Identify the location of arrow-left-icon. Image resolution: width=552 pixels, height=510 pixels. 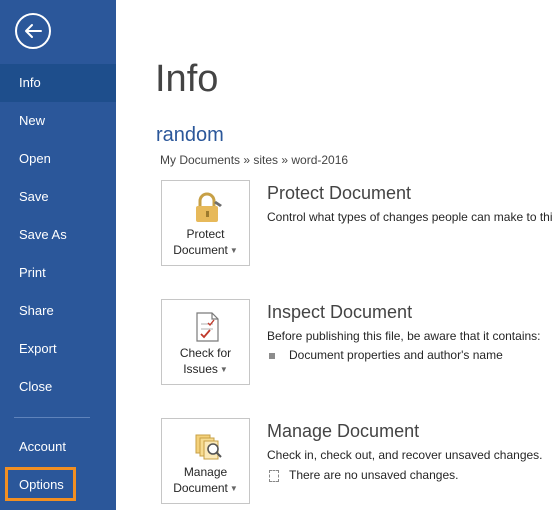
(33, 31).